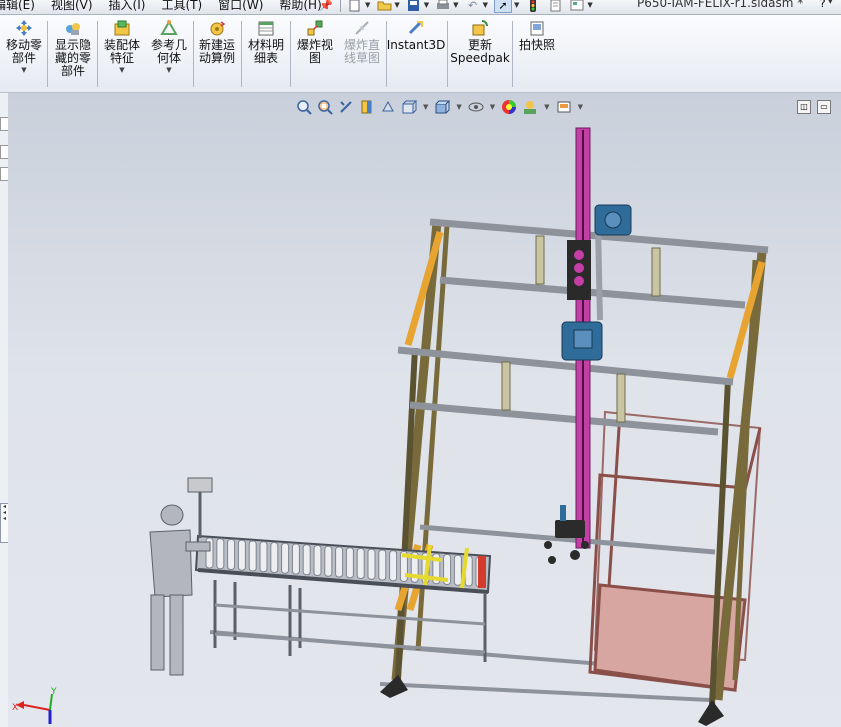 The image size is (841, 727). Describe the element at coordinates (414, 6) in the screenshot. I see `save-icon` at that location.